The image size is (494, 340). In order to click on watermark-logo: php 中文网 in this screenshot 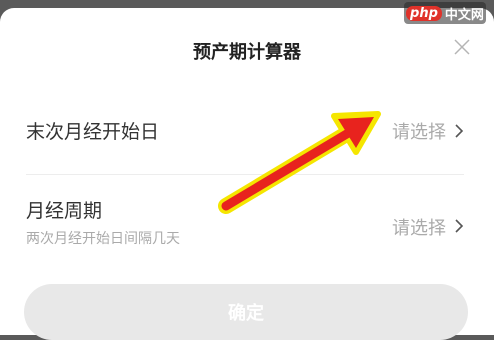, I will do `click(445, 13)`.